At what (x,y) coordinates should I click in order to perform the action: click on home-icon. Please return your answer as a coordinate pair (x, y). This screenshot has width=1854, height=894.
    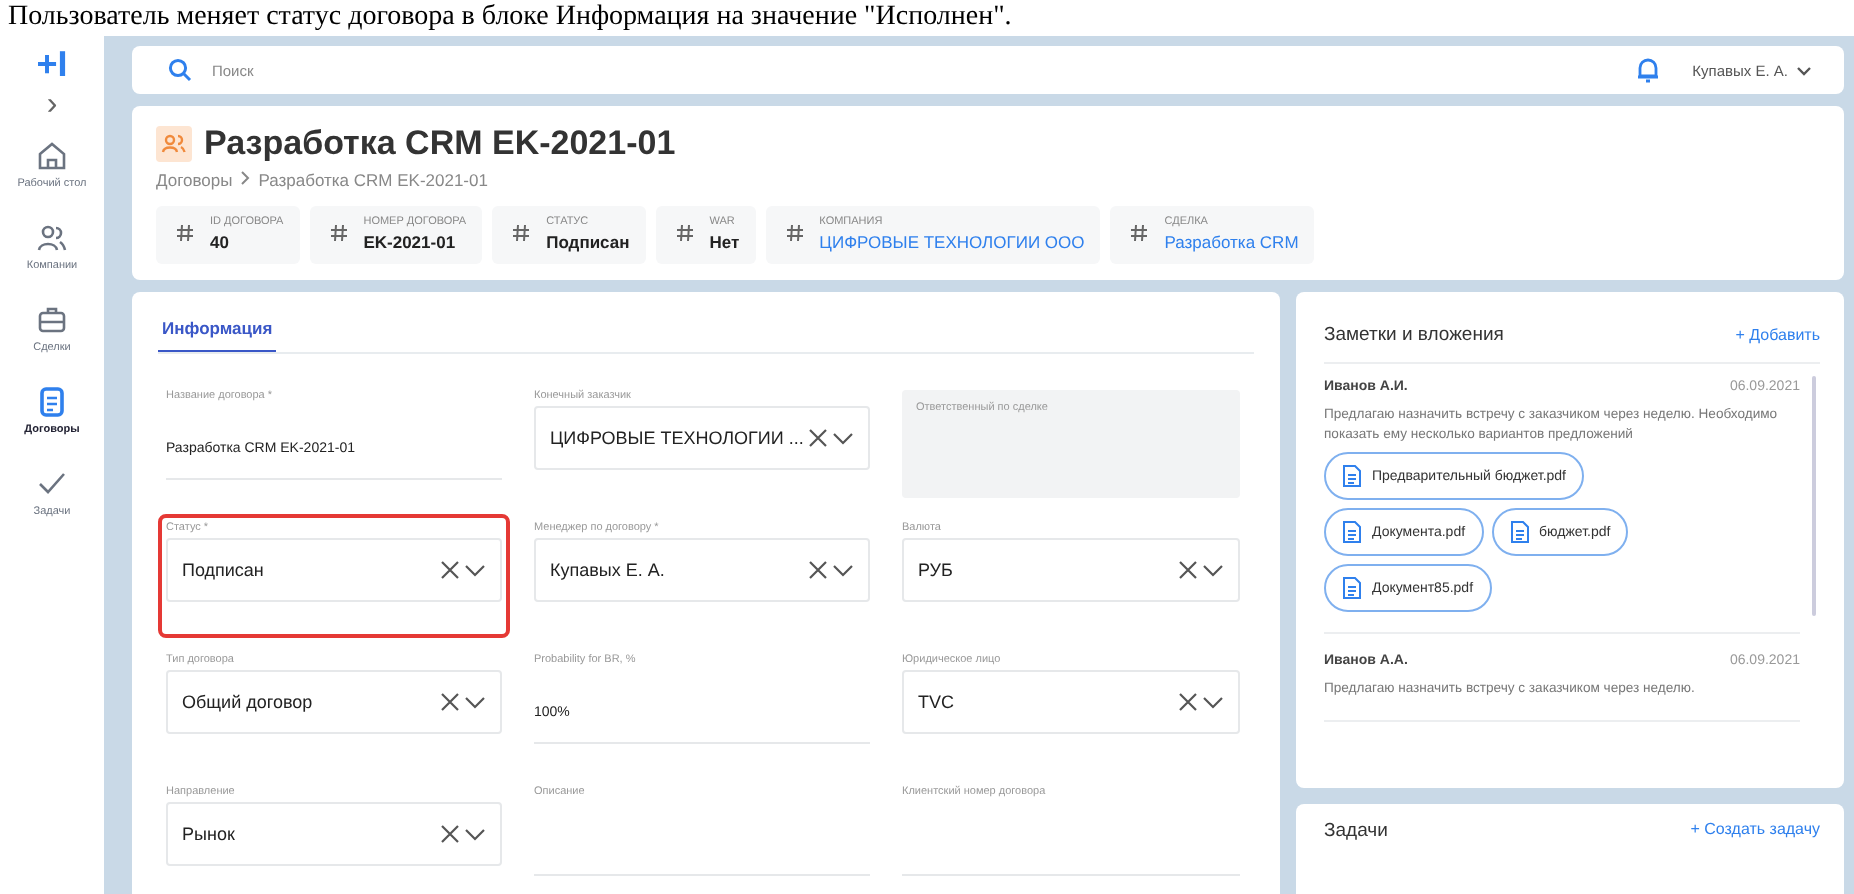
    Looking at the image, I should click on (52, 156).